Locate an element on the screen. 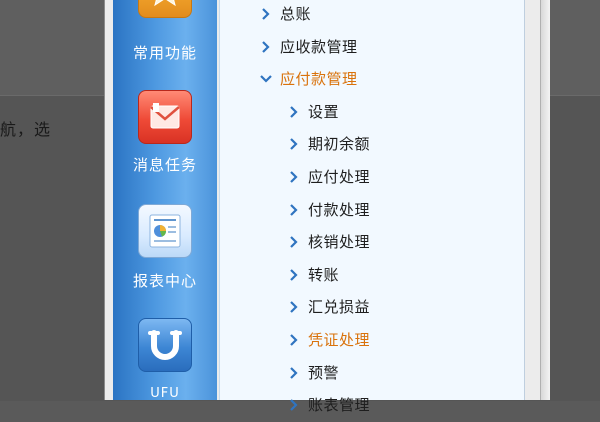  background-text: 航，选 is located at coordinates (26, 129).